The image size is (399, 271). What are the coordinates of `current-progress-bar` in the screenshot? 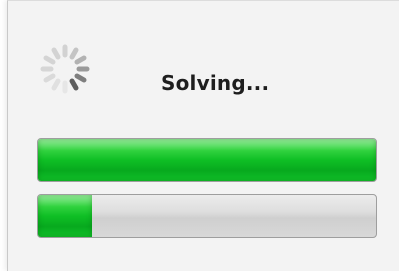 It's located at (207, 216).